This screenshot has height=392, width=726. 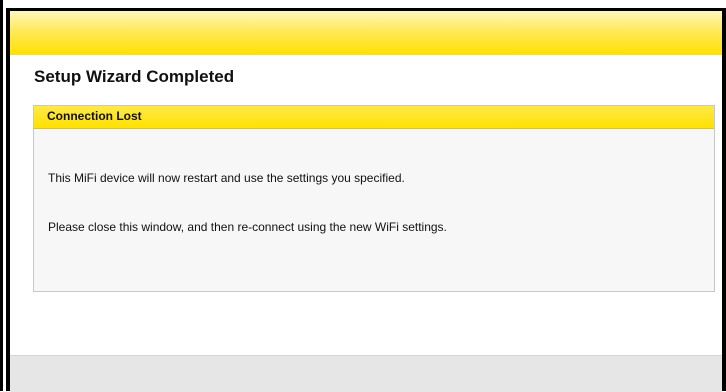 I want to click on page-title: Setup Wizard Completed, so click(x=134, y=76).